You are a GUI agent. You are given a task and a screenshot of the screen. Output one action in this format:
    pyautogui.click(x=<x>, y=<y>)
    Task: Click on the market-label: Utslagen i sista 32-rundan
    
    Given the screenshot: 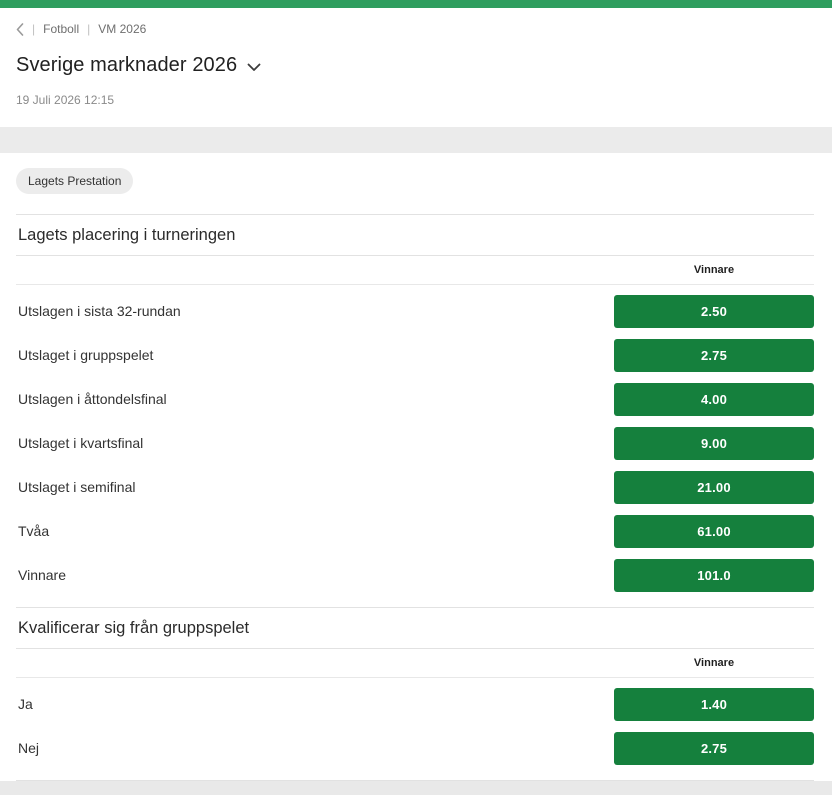 What is the action you would take?
    pyautogui.click(x=99, y=311)
    